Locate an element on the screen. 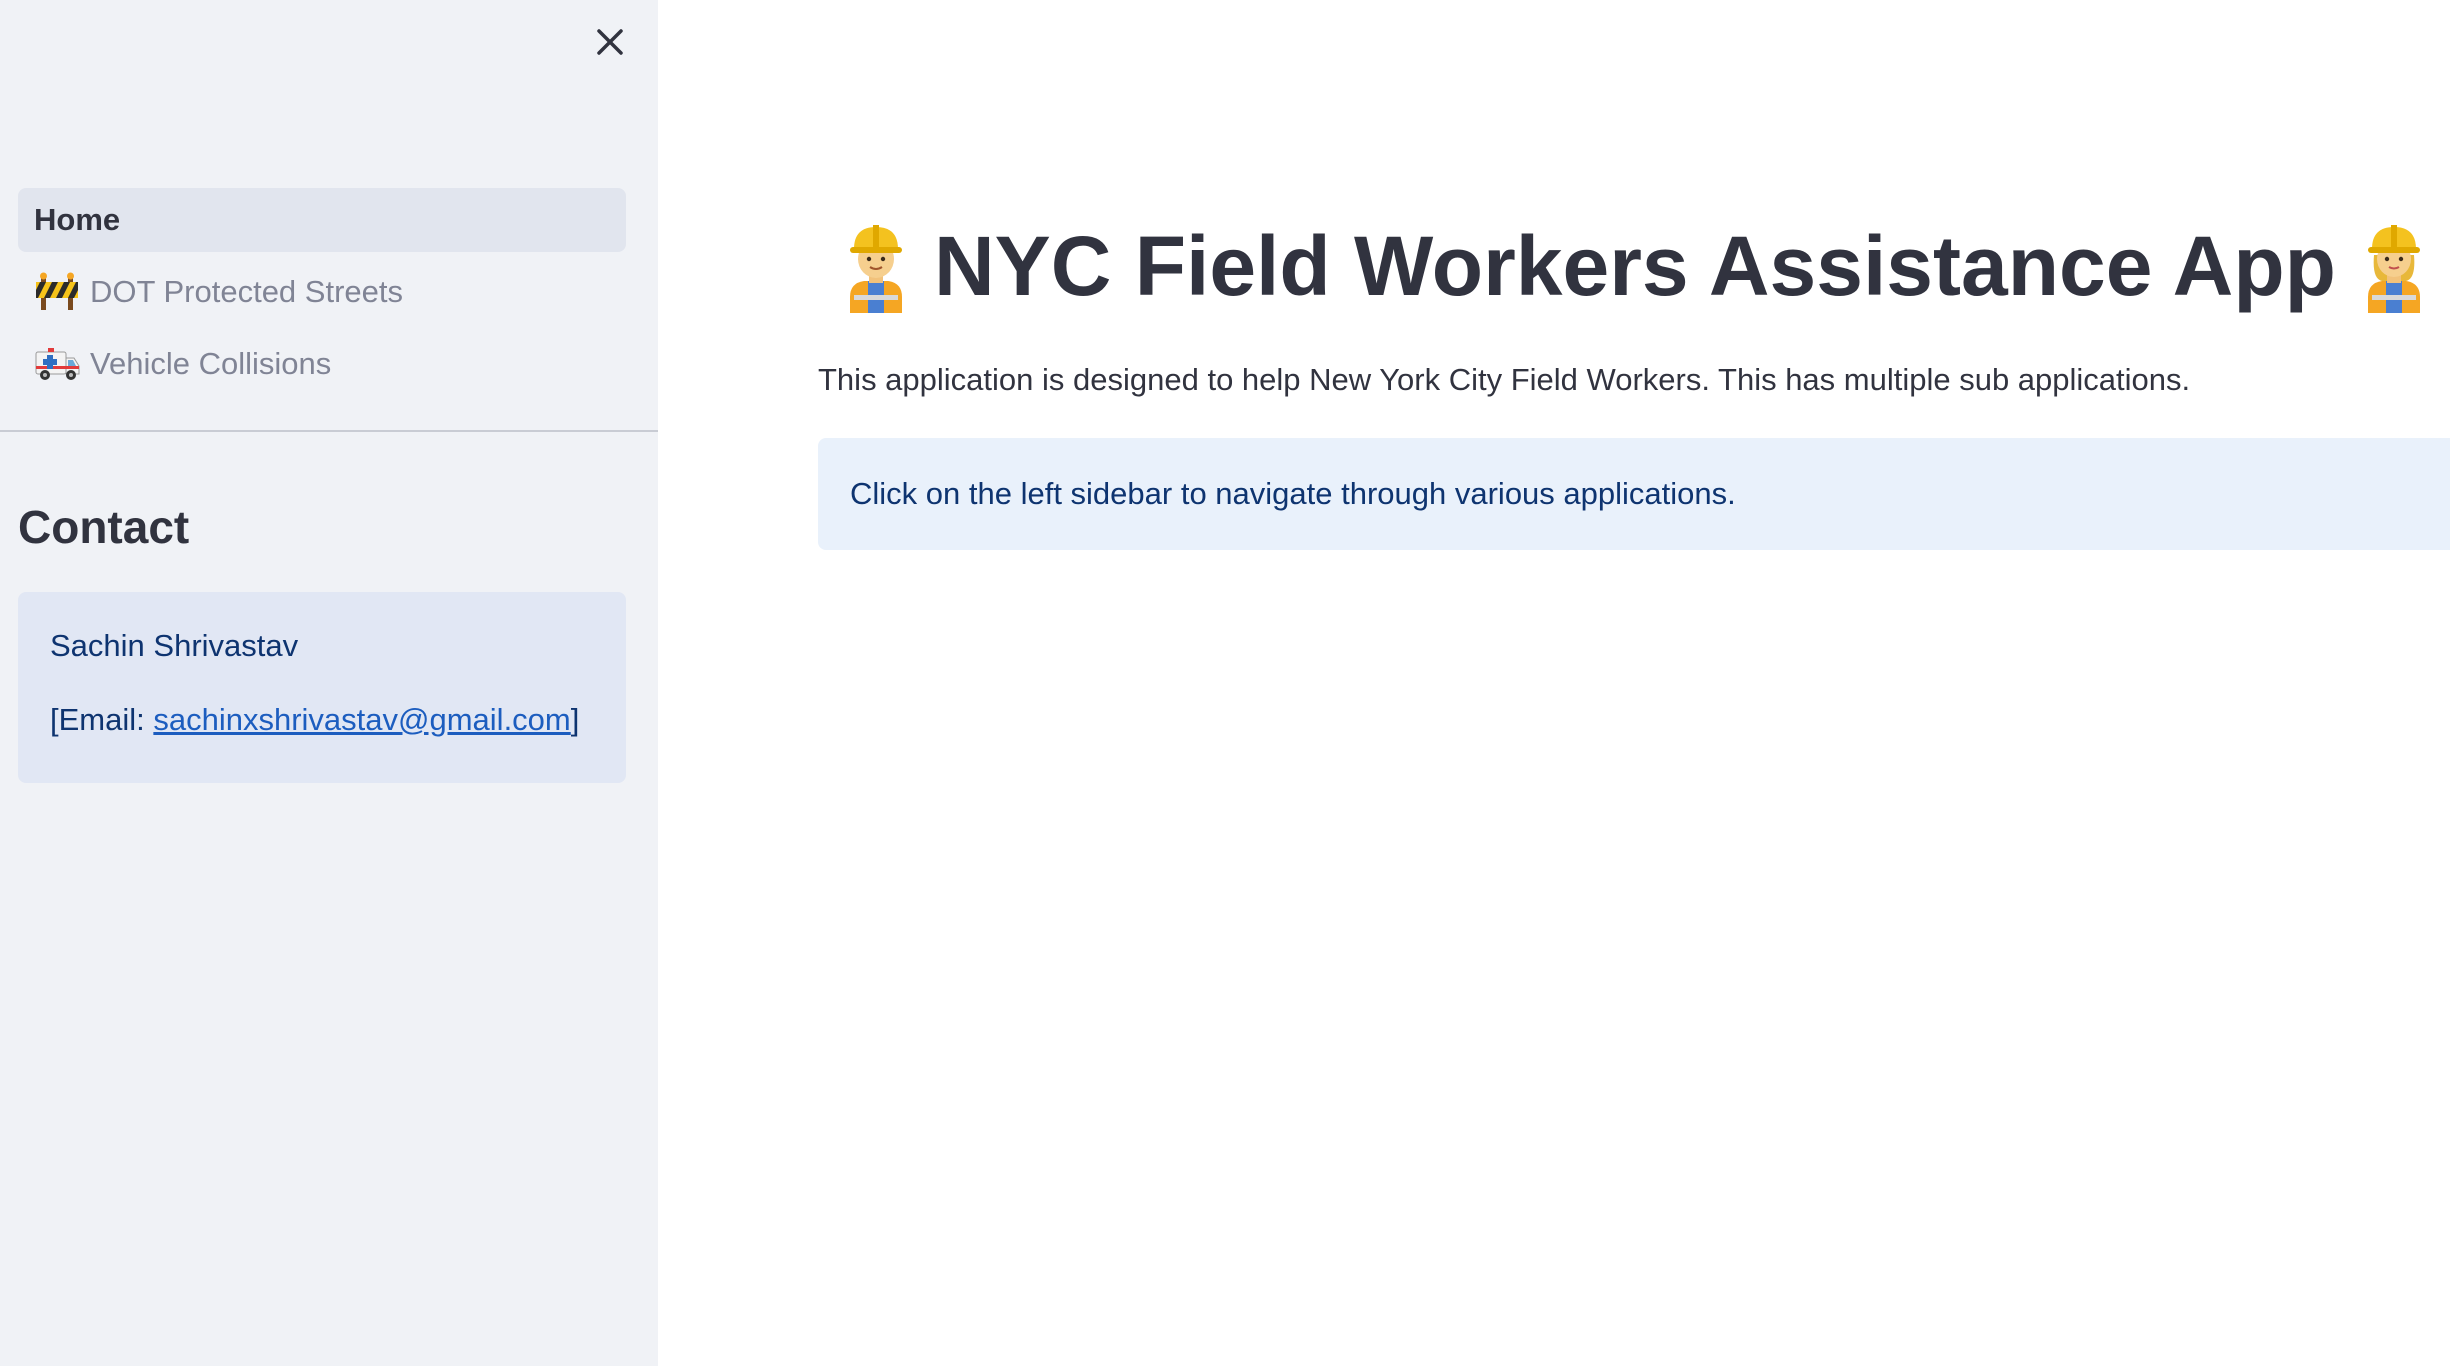 This screenshot has height=1366, width=2450. close-sidebar-button is located at coordinates (610, 42).